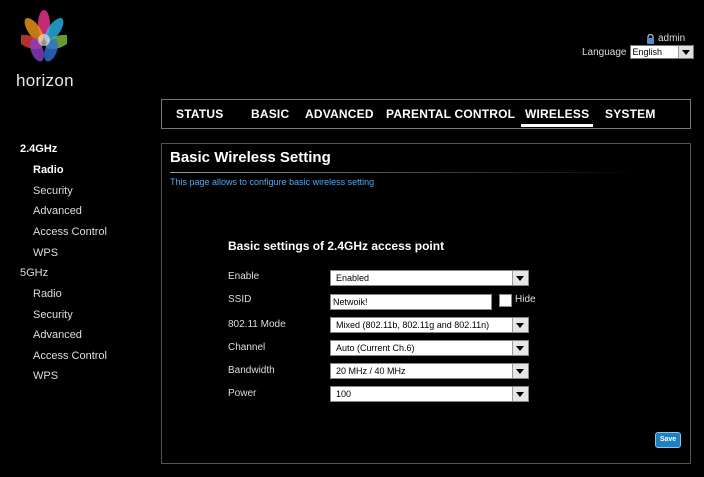 The height and width of the screenshot is (477, 704). What do you see at coordinates (53, 191) in the screenshot?
I see `sidebar-item-2-4-security: Security` at bounding box center [53, 191].